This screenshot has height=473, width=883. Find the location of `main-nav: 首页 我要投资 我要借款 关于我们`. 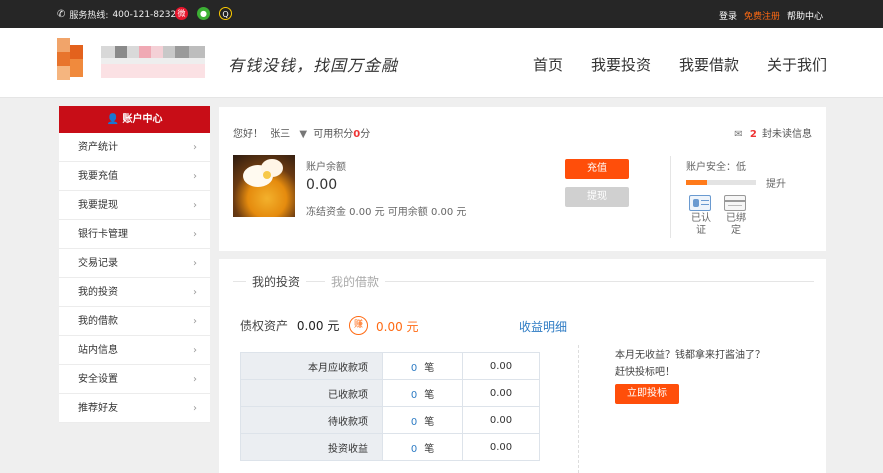

main-nav: 首页 我要投资 我要借款 关于我们 is located at coordinates (680, 64).